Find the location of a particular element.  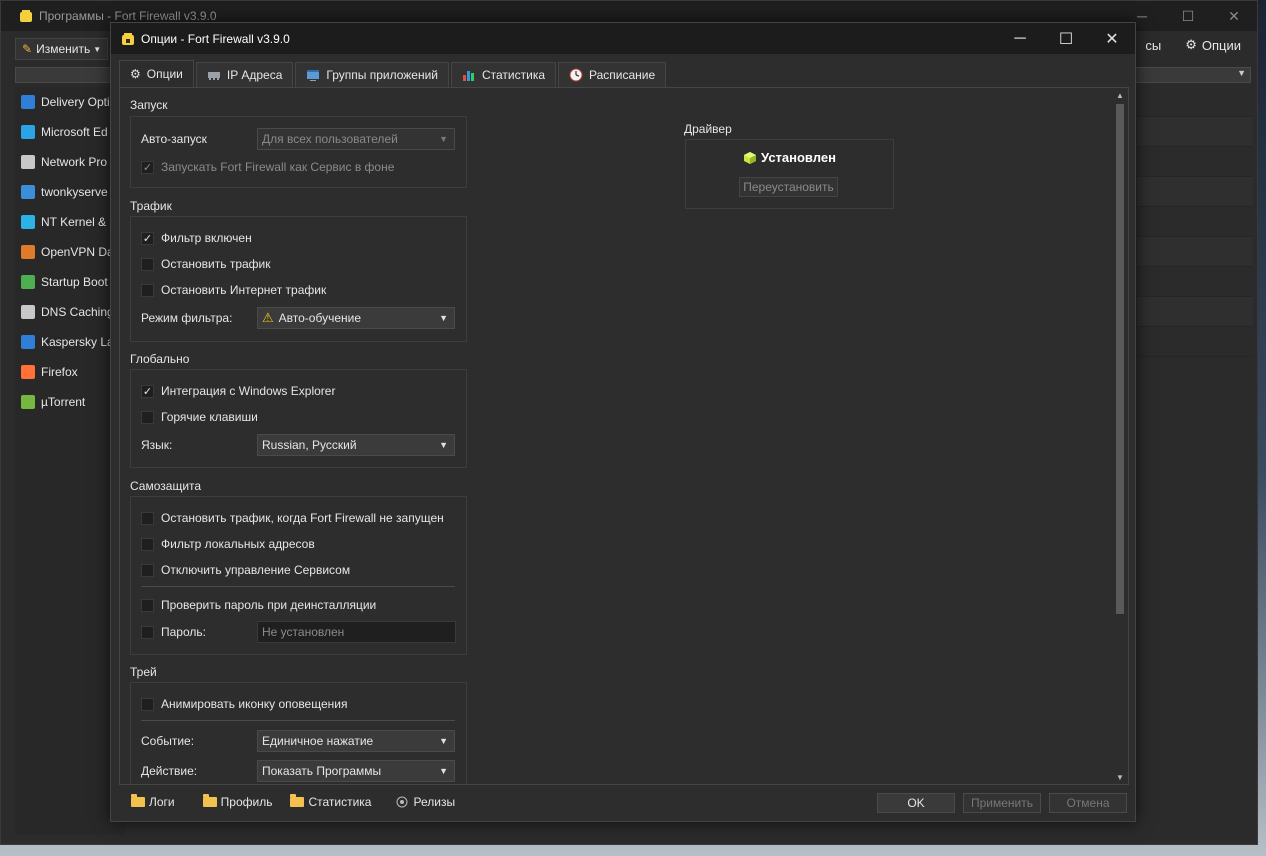

tab-options: ⚙ Опции is located at coordinates (156, 73).